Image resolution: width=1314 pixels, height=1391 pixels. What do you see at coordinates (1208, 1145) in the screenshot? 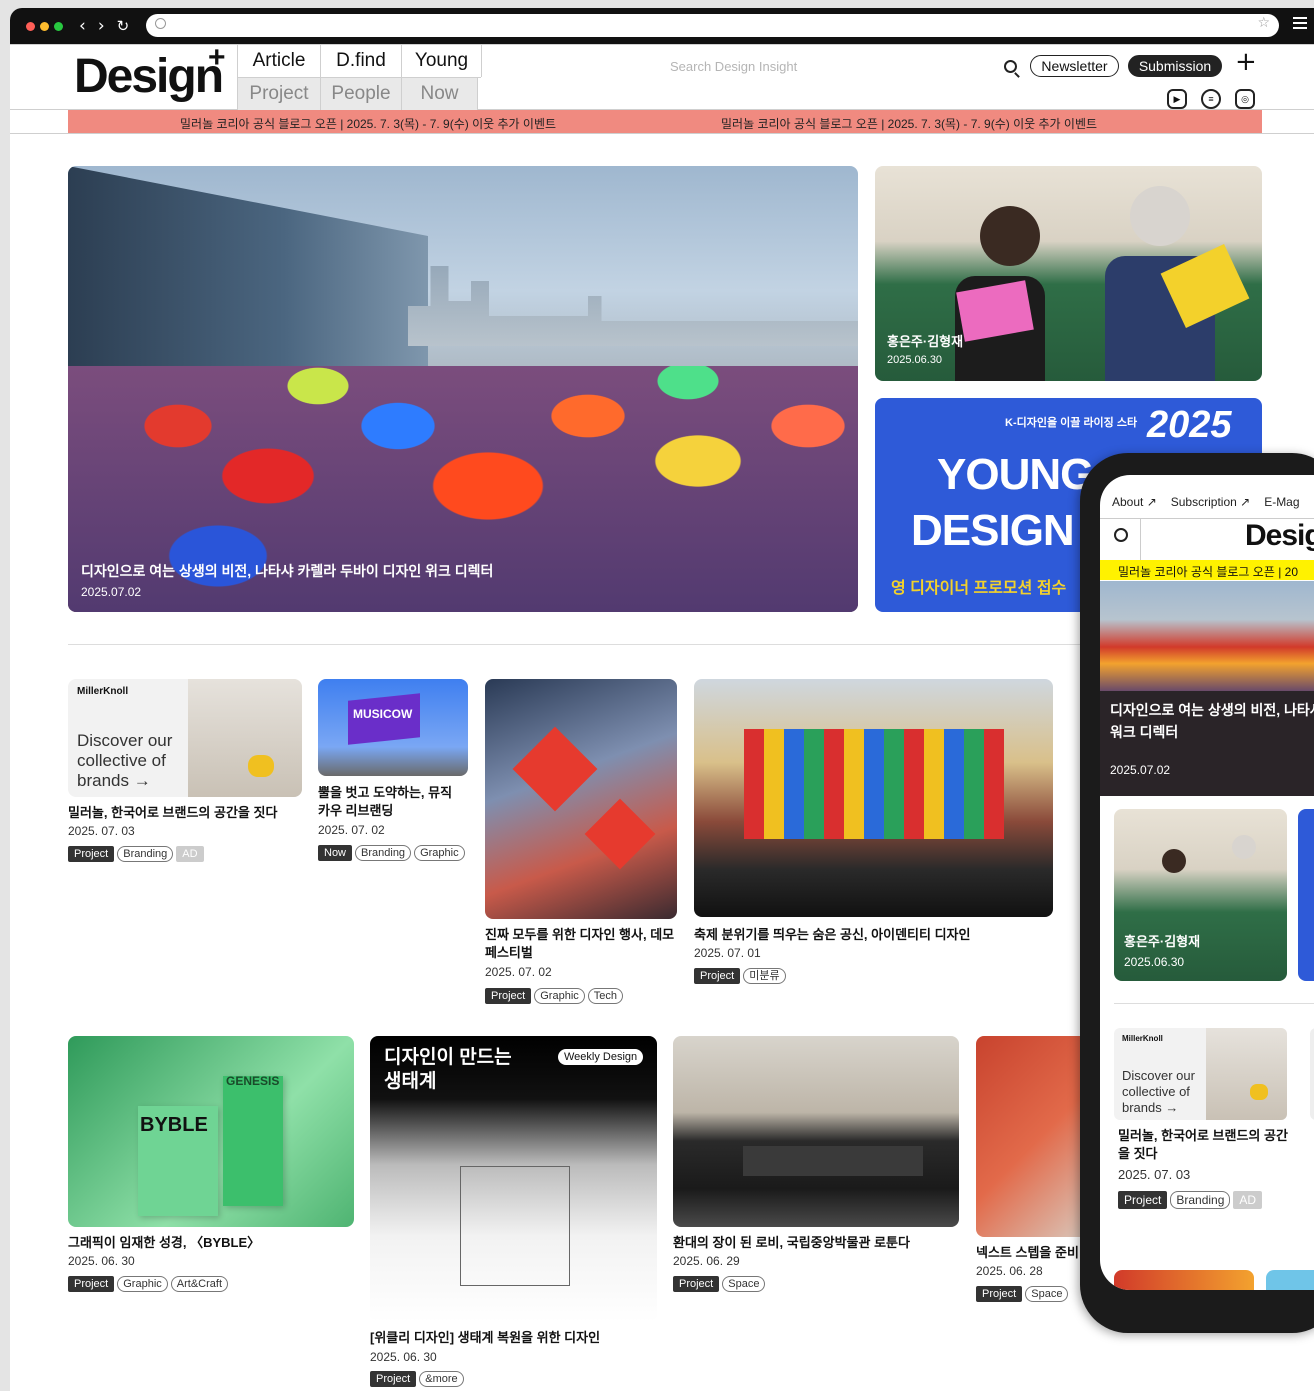
I see `phone-article-title: 밀러놀, 한국어로 브랜드의 공간을 짓다` at bounding box center [1208, 1145].